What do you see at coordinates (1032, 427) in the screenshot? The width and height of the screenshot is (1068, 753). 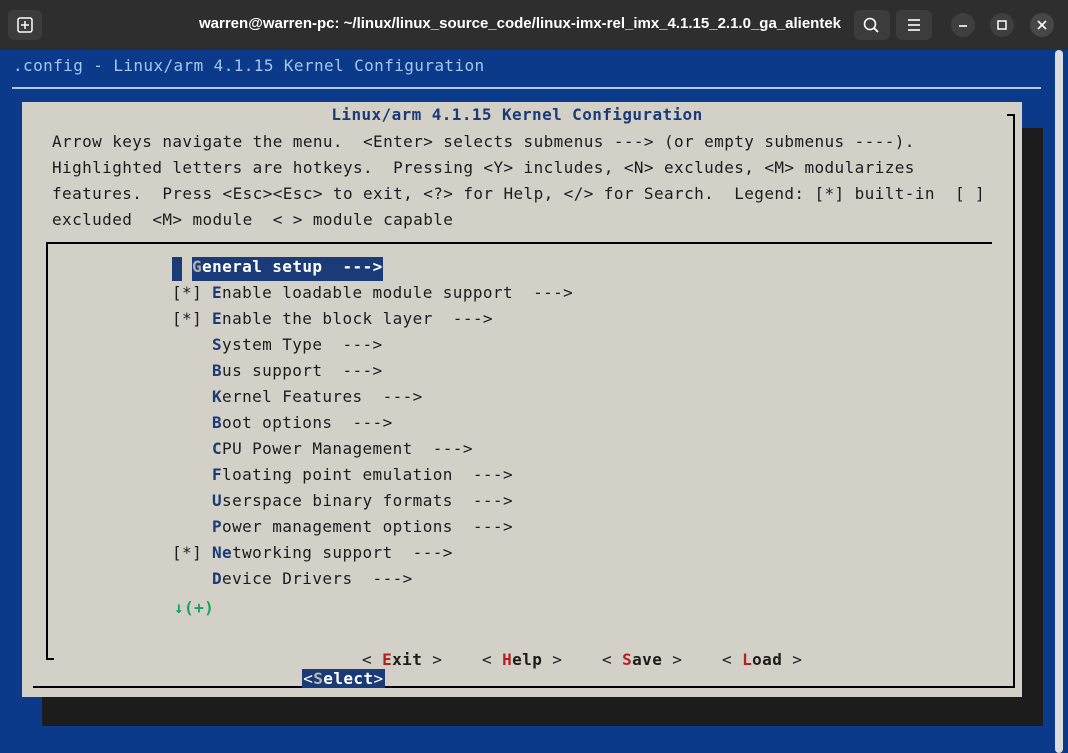 I see `dialog-shadow-right` at bounding box center [1032, 427].